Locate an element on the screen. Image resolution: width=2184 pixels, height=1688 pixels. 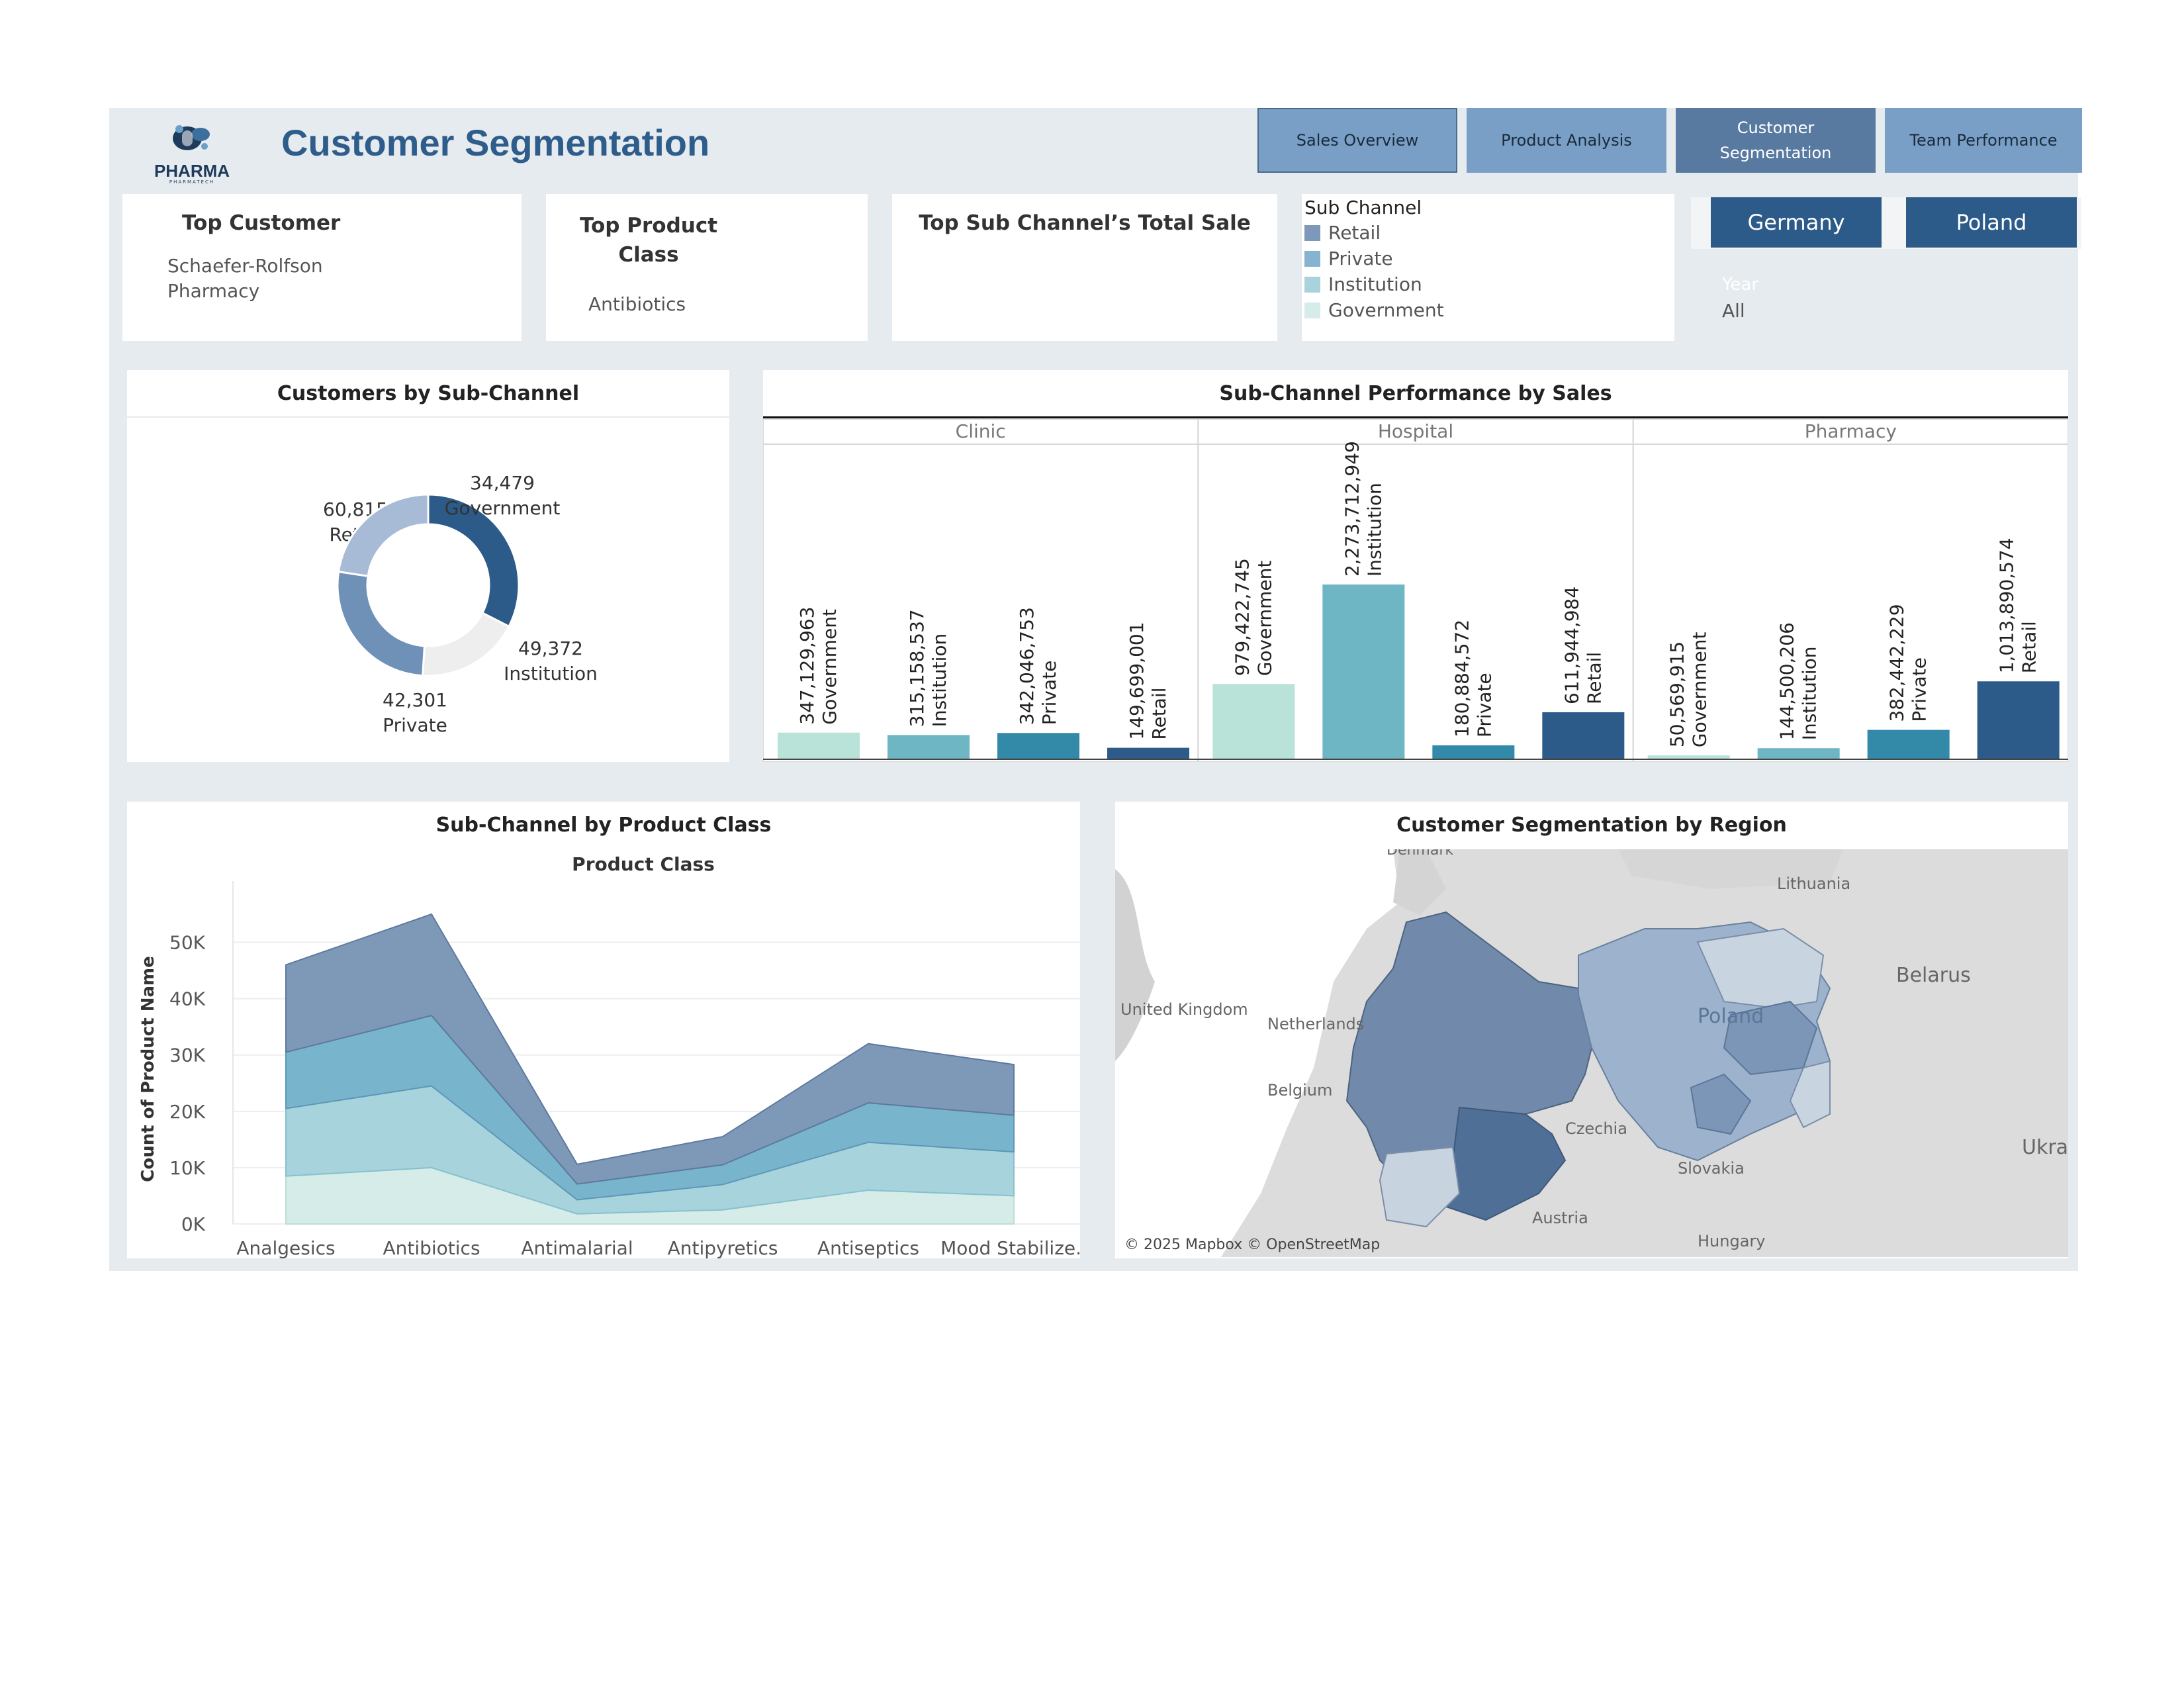
map-label-lithuania: Lithuania is located at coordinates (1814, 883).